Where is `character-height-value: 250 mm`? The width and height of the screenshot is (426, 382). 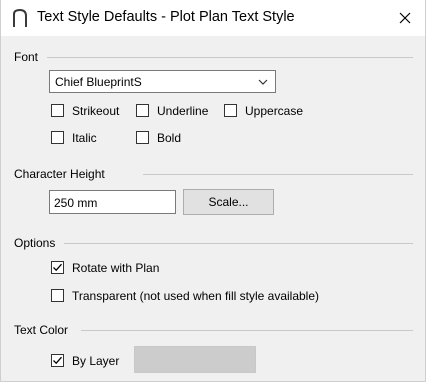
character-height-value: 250 mm is located at coordinates (76, 203).